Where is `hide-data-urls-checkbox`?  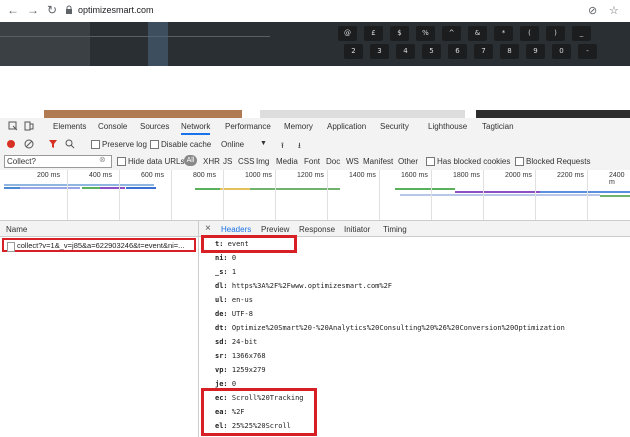
hide-data-urls-checkbox is located at coordinates (121, 161).